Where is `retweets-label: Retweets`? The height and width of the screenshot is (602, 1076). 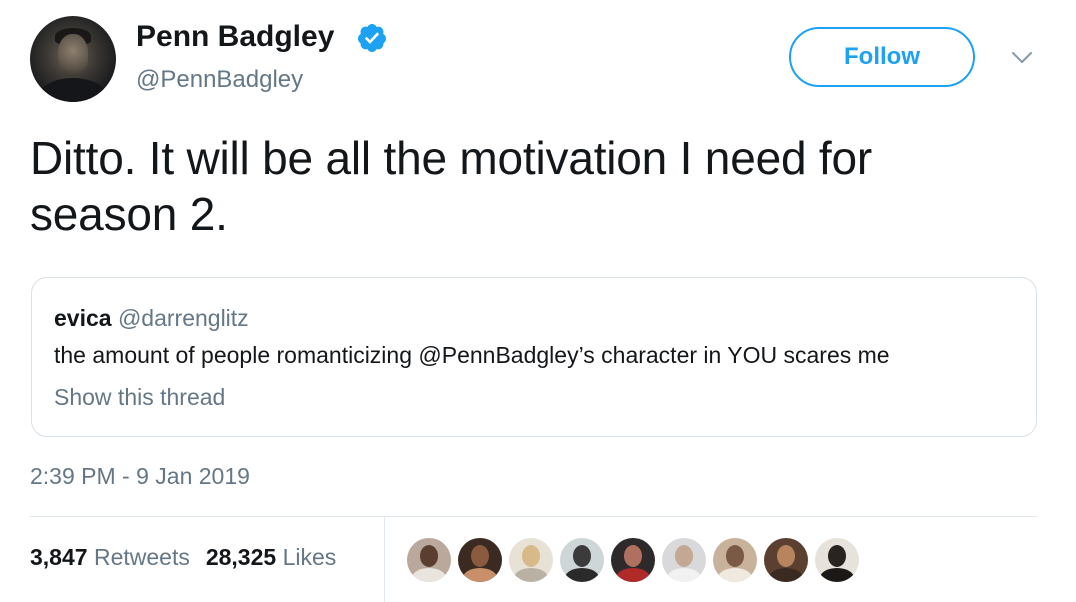
retweets-label: Retweets is located at coordinates (141, 557).